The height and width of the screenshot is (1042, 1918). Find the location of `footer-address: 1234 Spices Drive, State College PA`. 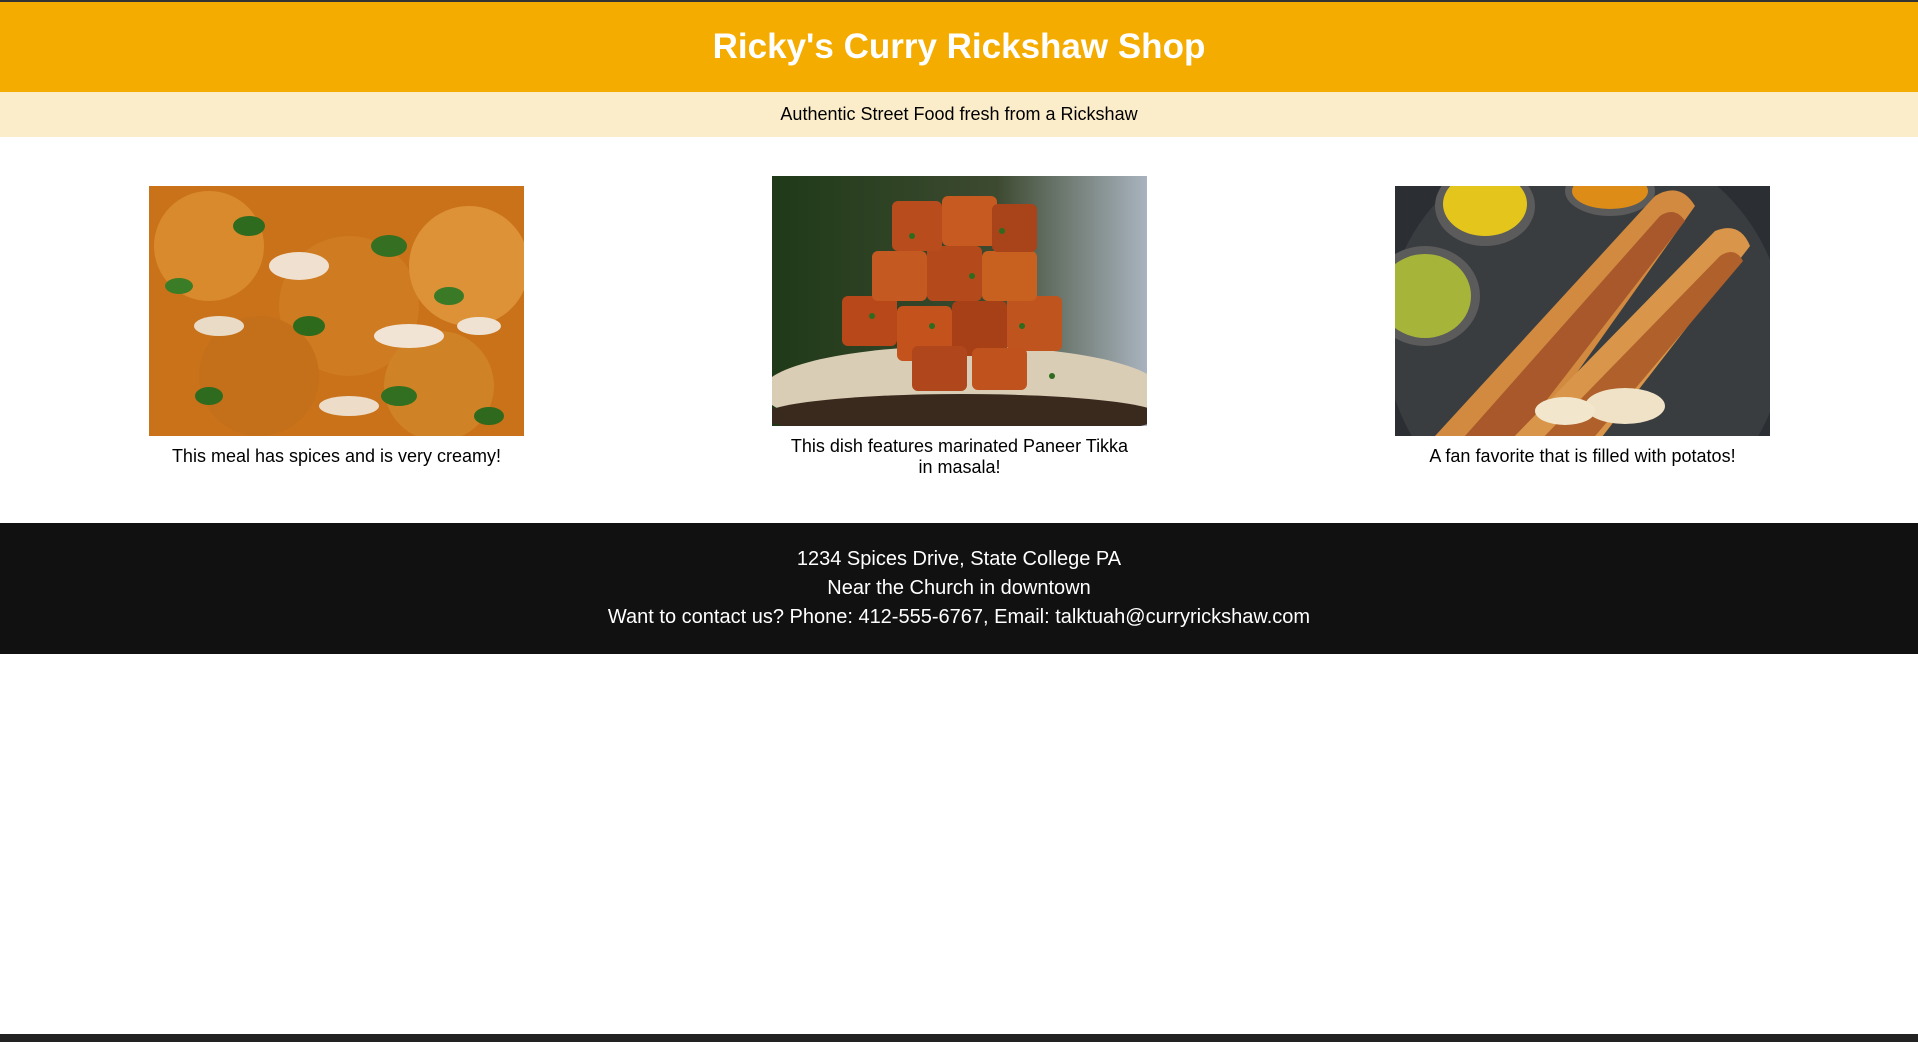

footer-address: 1234 Spices Drive, State College PA is located at coordinates (959, 559).